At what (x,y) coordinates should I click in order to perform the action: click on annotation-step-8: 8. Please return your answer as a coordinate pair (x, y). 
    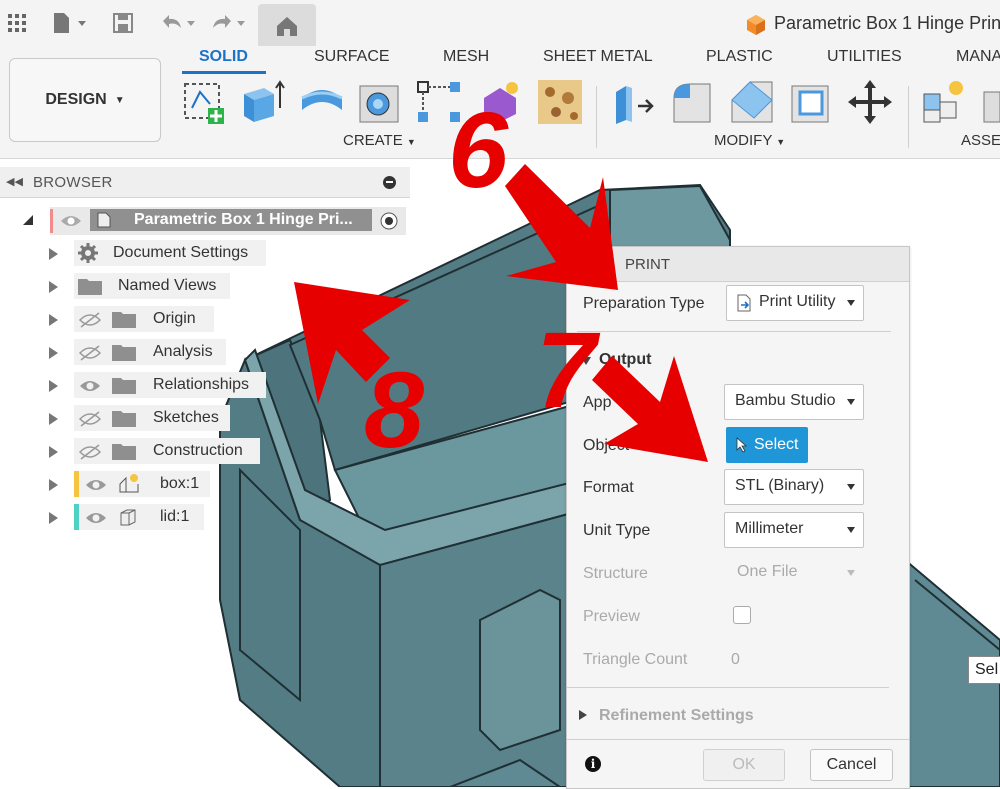
    Looking at the image, I should click on (394, 409).